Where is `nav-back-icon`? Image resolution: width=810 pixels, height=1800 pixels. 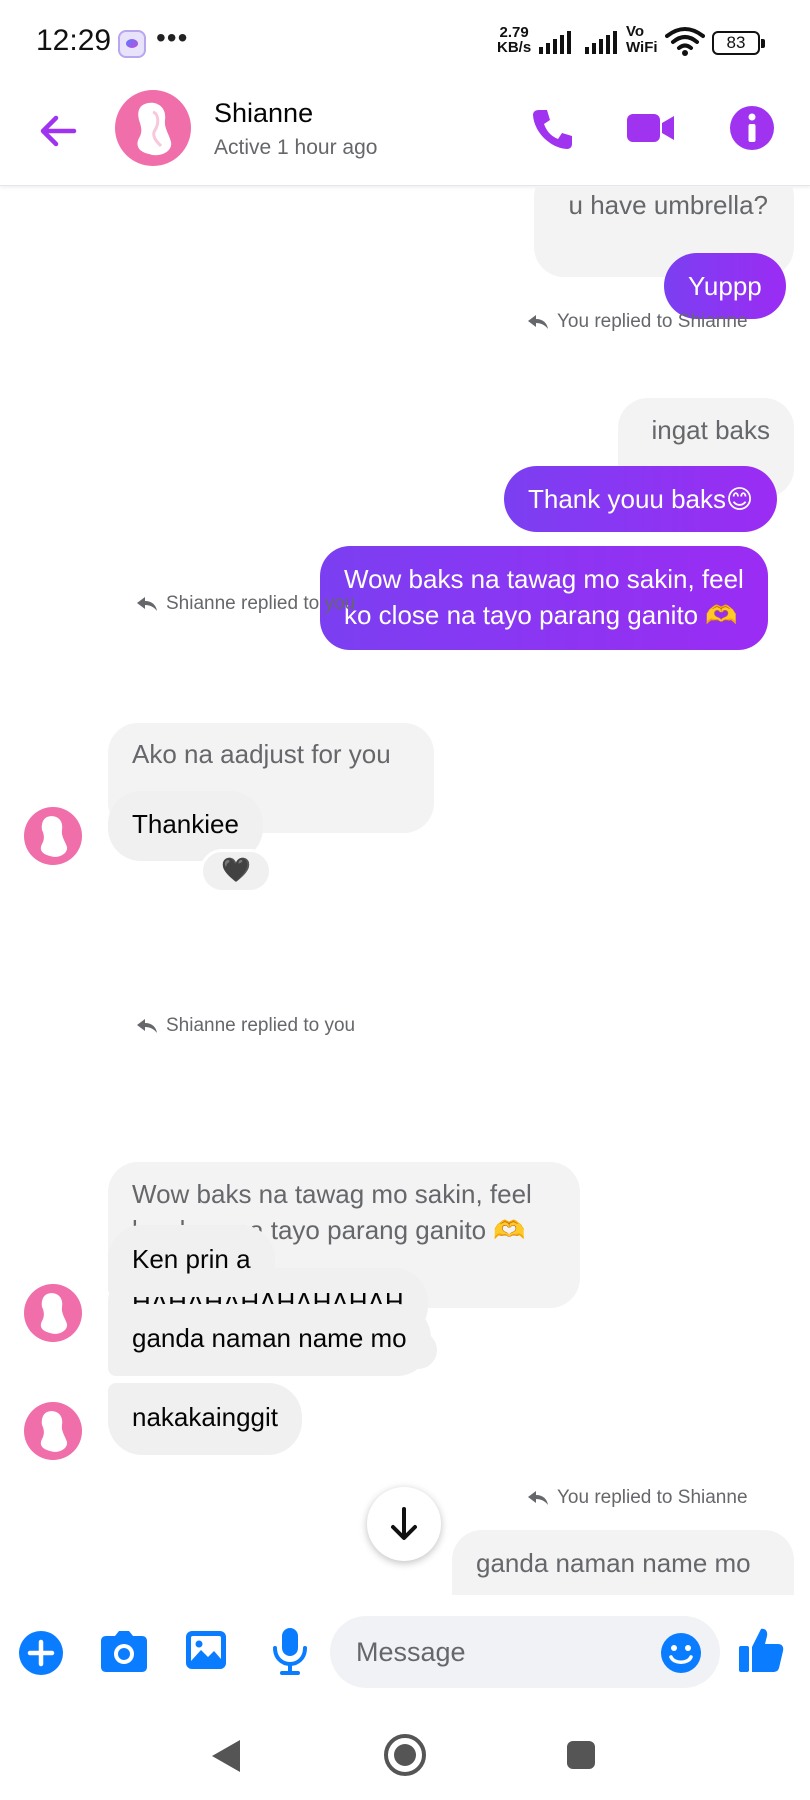
nav-back-icon is located at coordinates (226, 1756).